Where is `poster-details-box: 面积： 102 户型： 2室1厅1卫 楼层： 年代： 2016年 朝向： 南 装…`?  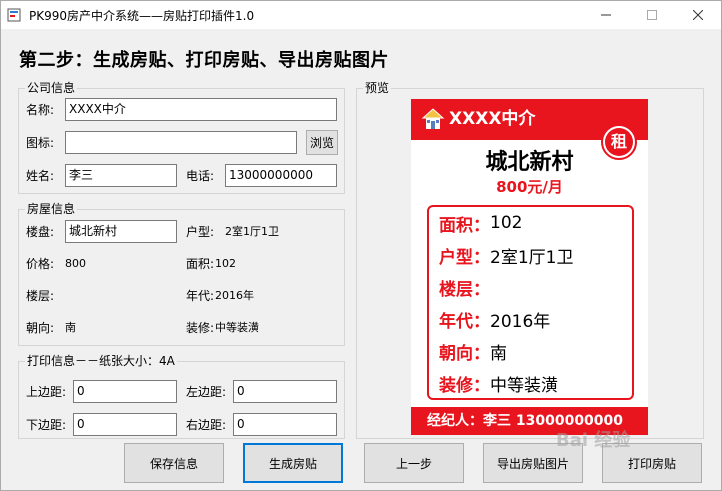 poster-details-box: 面积： 102 户型： 2室1厅1卫 楼层： 年代： 2016年 朝向： 南 装… is located at coordinates (530, 302).